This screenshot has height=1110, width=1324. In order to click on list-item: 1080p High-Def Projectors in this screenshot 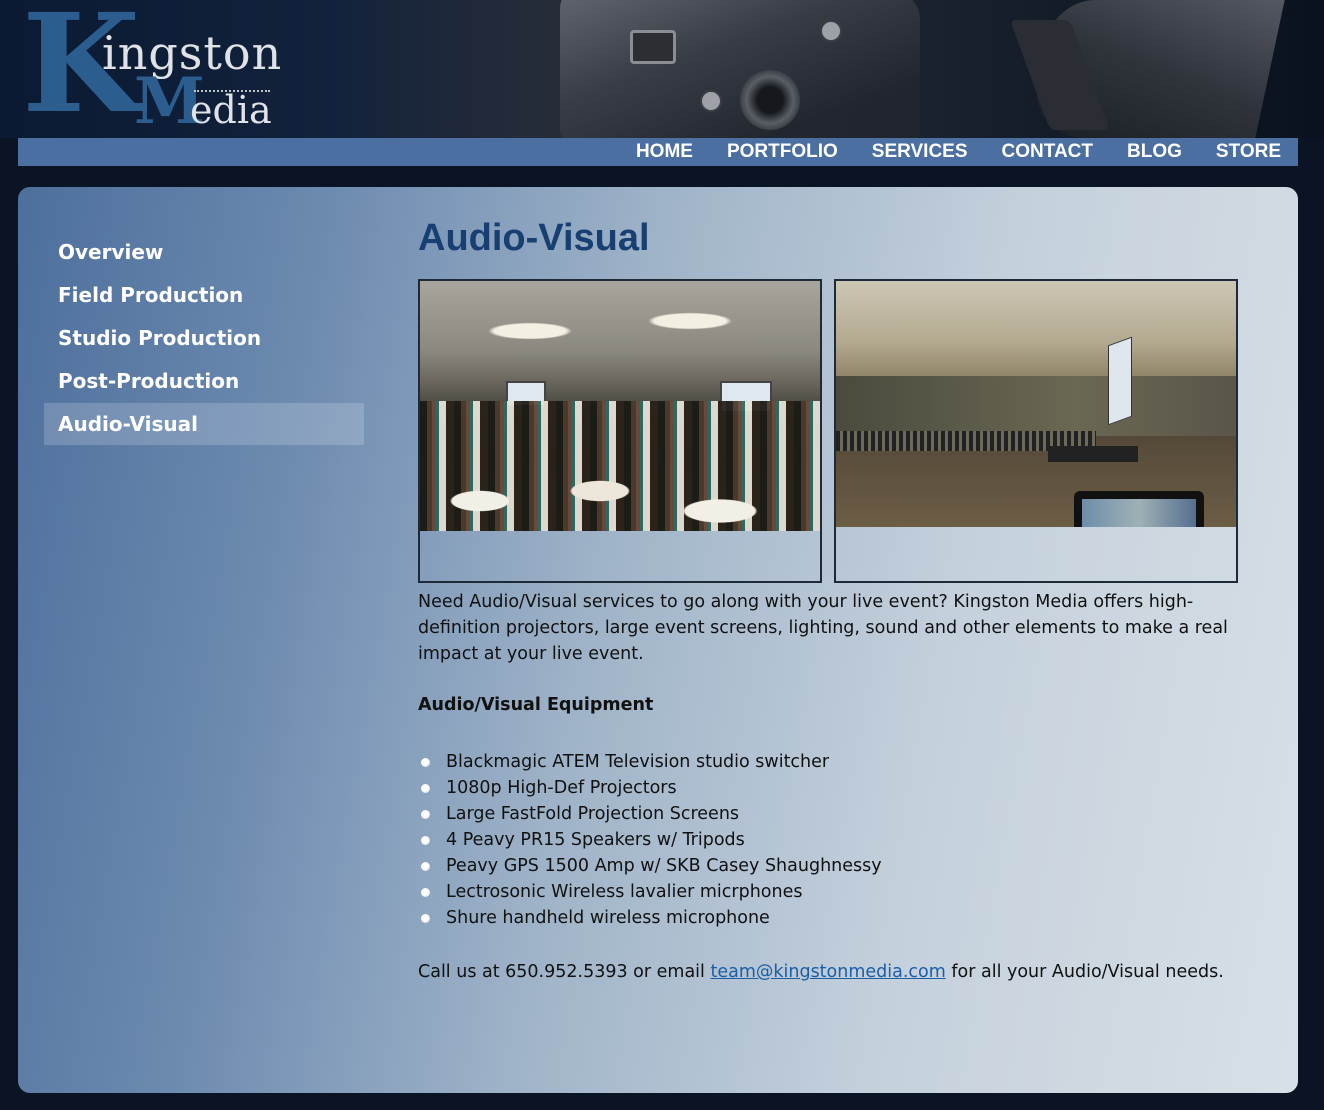, I will do `click(843, 788)`.